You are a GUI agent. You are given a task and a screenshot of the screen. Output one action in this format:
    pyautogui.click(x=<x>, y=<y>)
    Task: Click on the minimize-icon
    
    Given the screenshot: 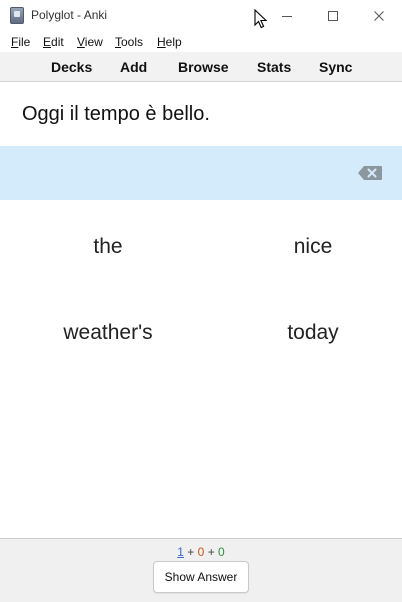 What is the action you would take?
    pyautogui.click(x=287, y=16)
    